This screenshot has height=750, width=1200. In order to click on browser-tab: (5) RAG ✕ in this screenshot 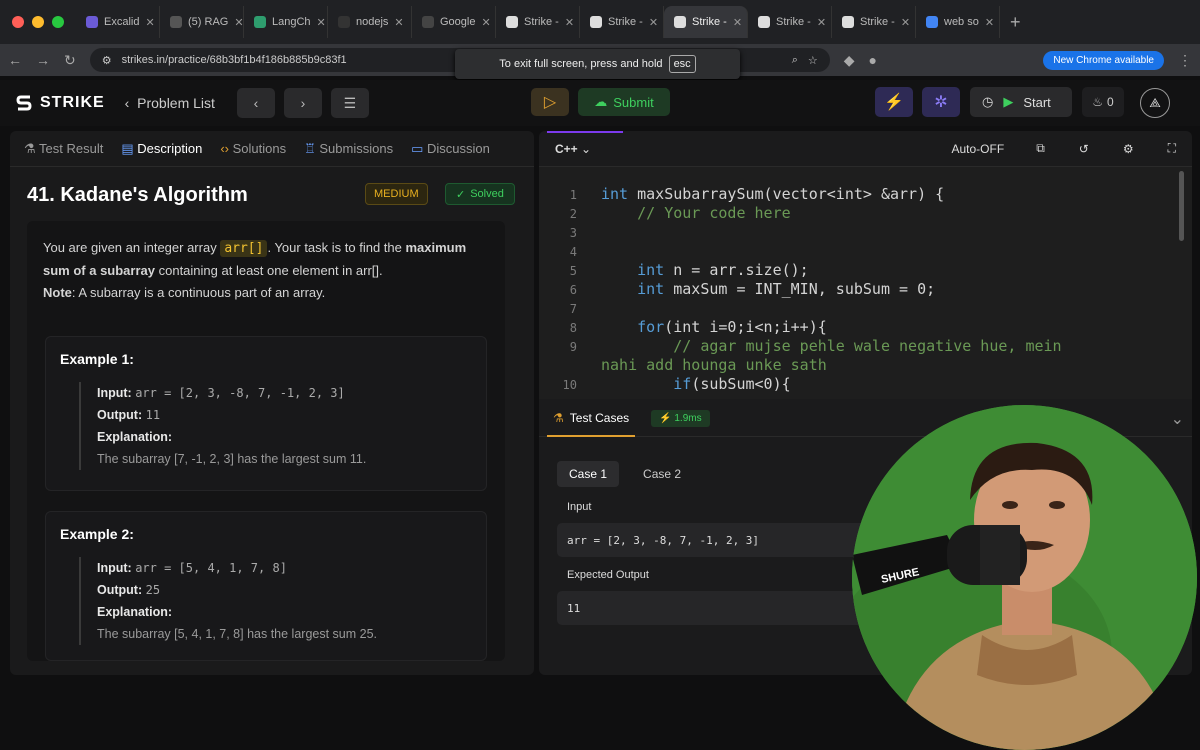, I will do `click(202, 22)`.